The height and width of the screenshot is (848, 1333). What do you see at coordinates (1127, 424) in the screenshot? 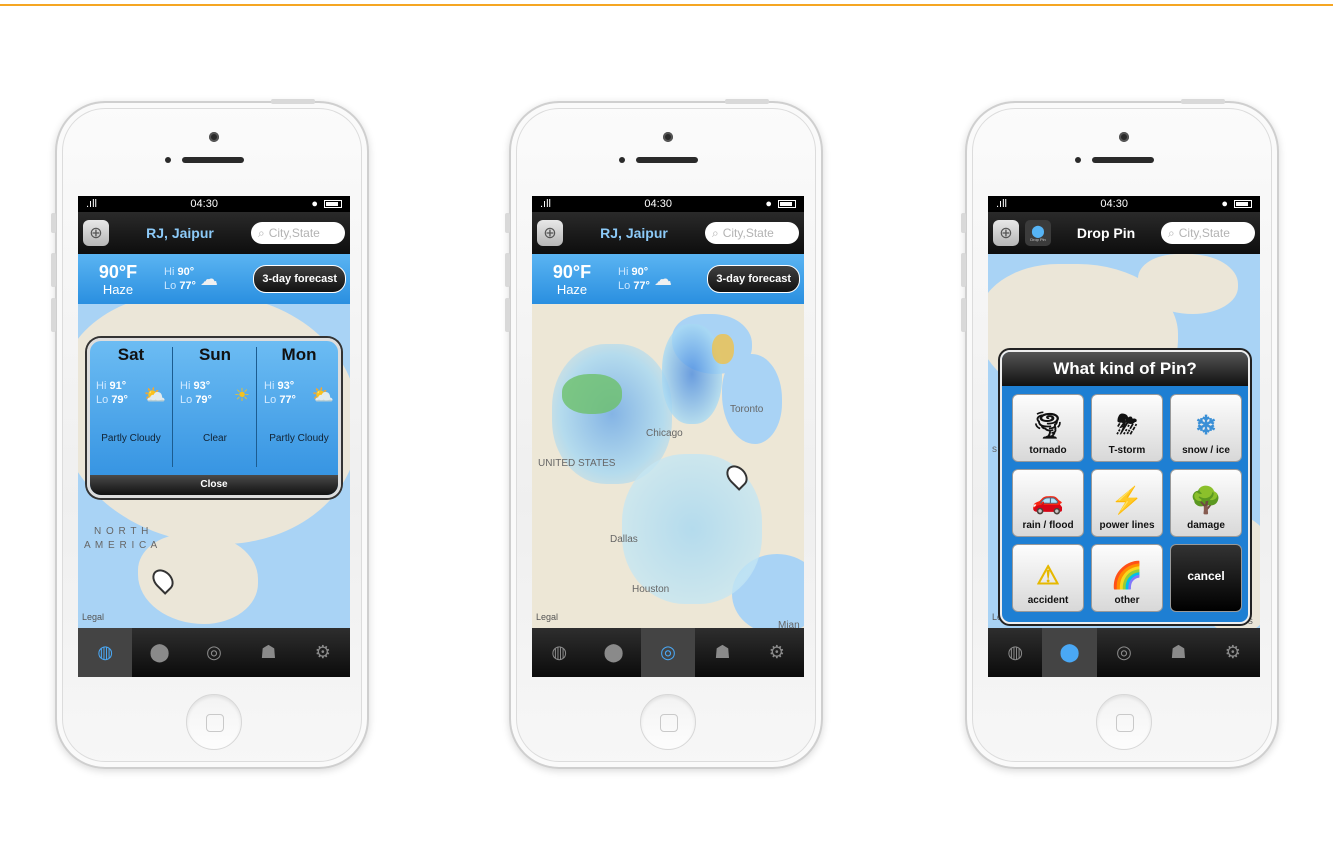
I see `thunderstorm-icon: ⛈` at bounding box center [1127, 424].